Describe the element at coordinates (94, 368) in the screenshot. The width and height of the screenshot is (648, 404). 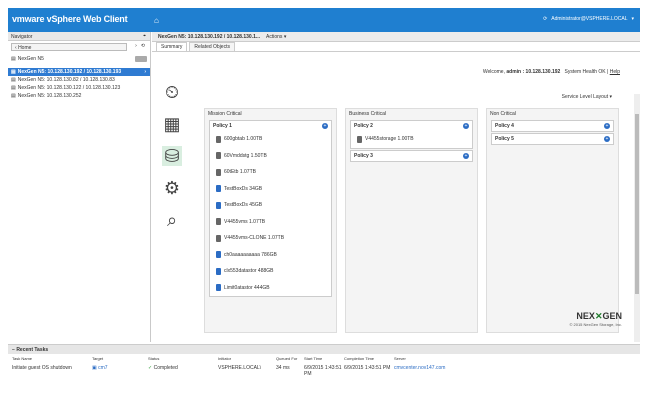
I see `vm-icon: ▣` at that location.